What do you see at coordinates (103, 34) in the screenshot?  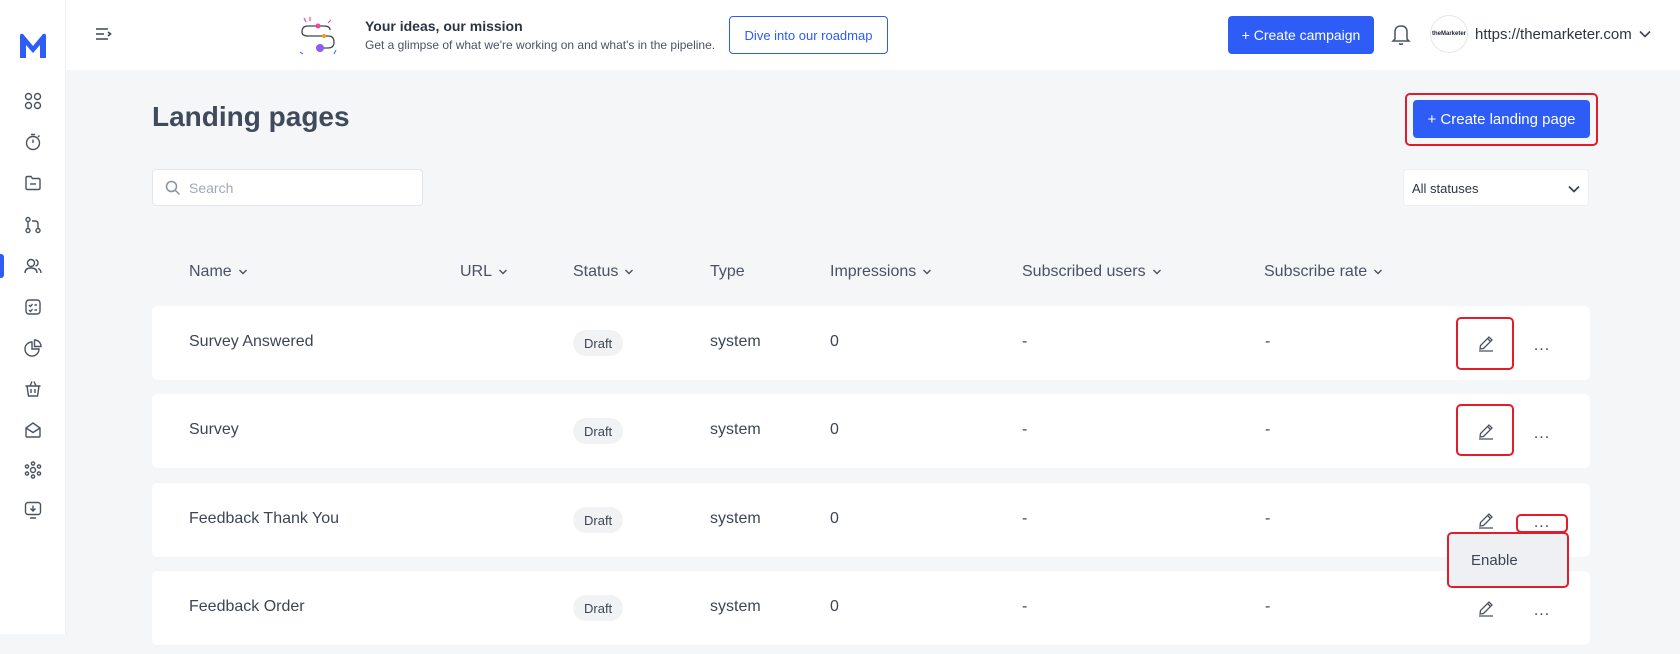 I see `menu-toggle-icon` at bounding box center [103, 34].